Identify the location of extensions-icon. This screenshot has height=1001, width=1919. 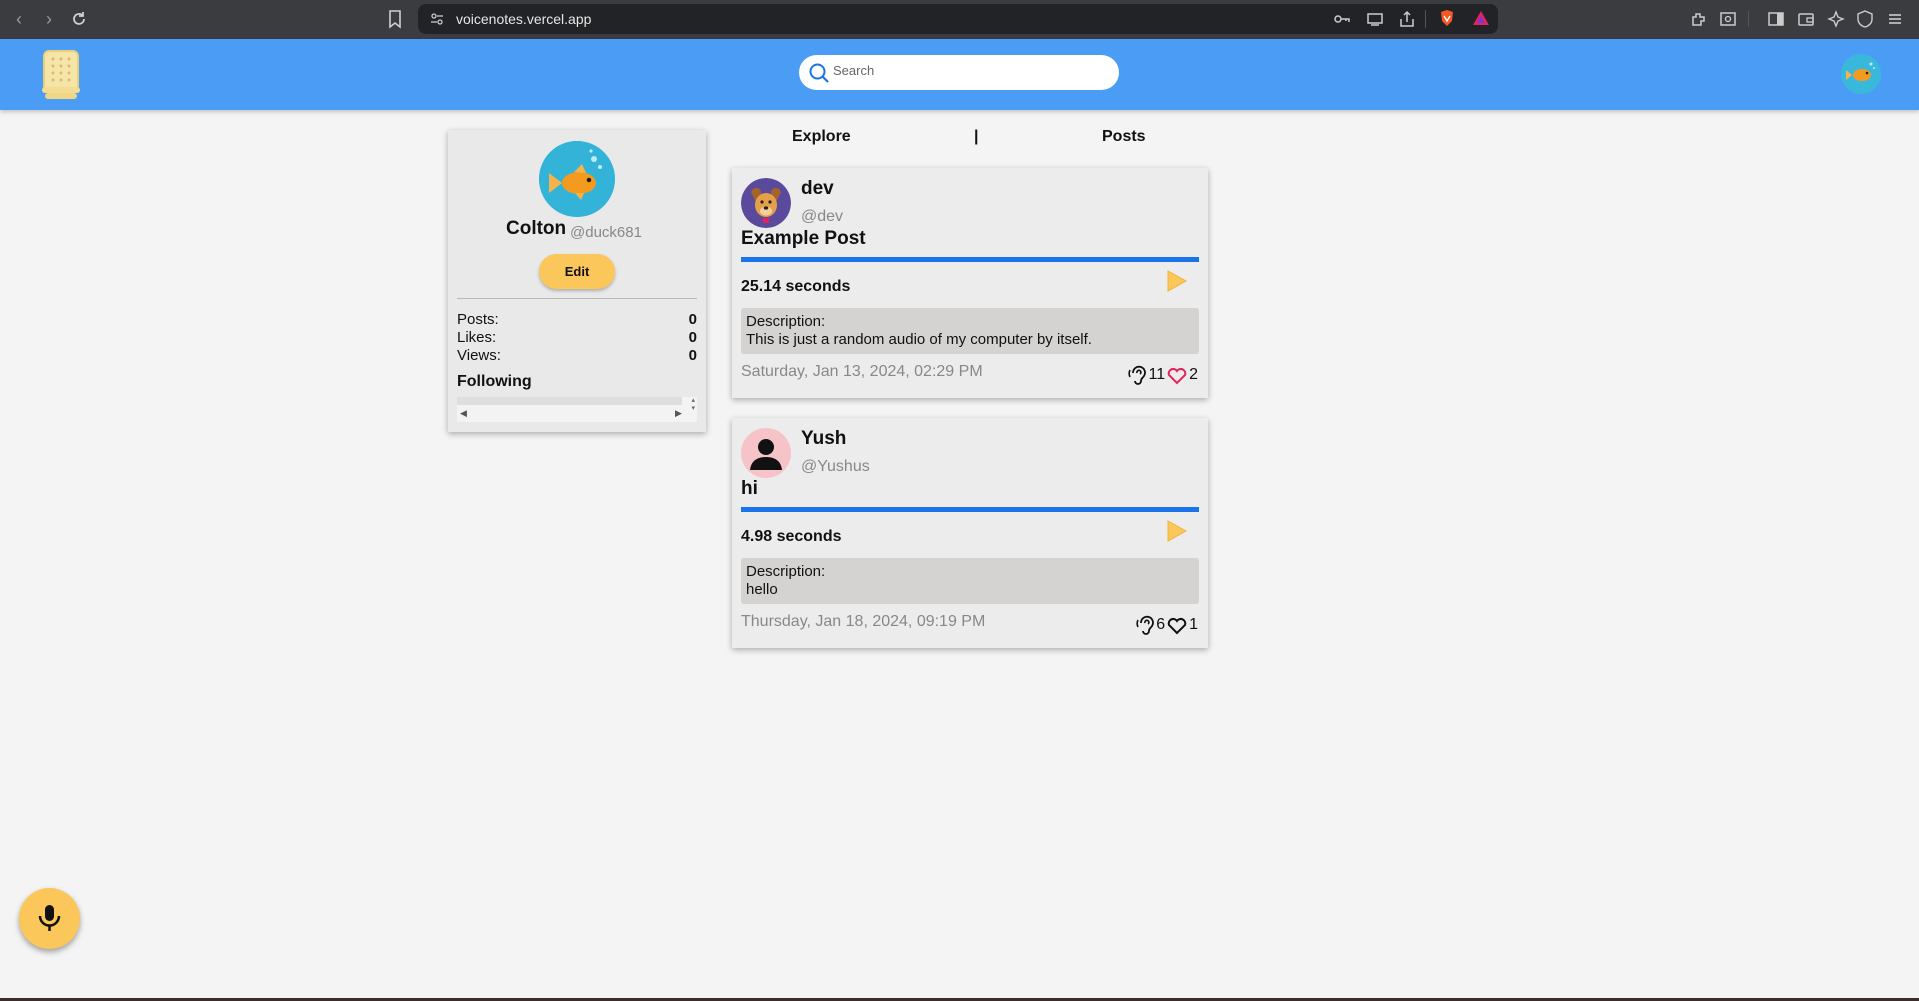
(1699, 19).